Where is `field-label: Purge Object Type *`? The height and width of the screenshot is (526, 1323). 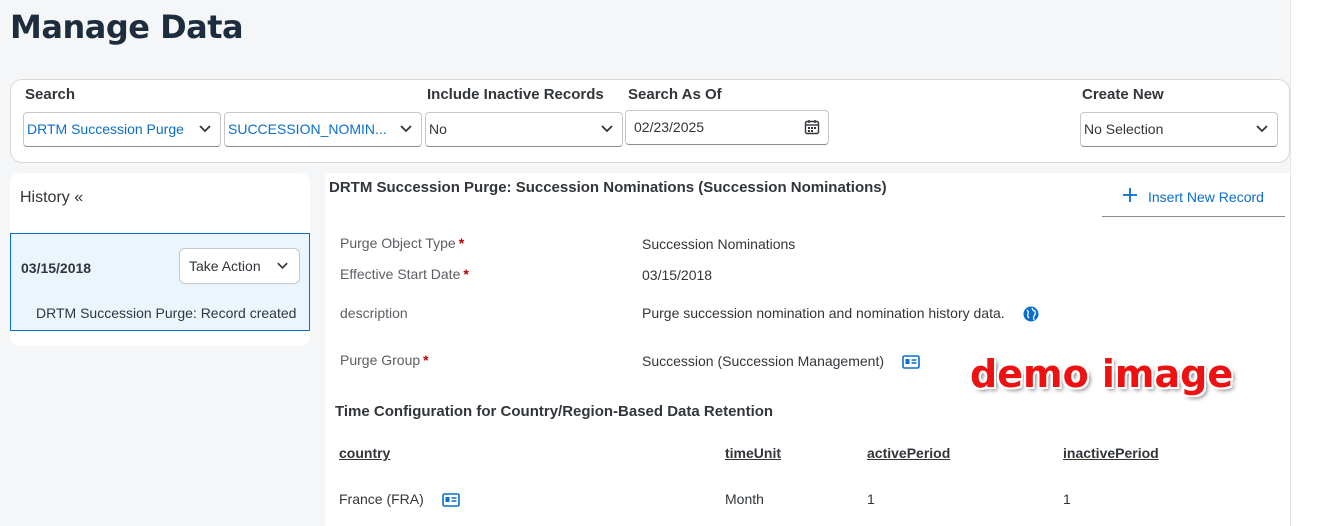
field-label: Purge Object Type * is located at coordinates (402, 243).